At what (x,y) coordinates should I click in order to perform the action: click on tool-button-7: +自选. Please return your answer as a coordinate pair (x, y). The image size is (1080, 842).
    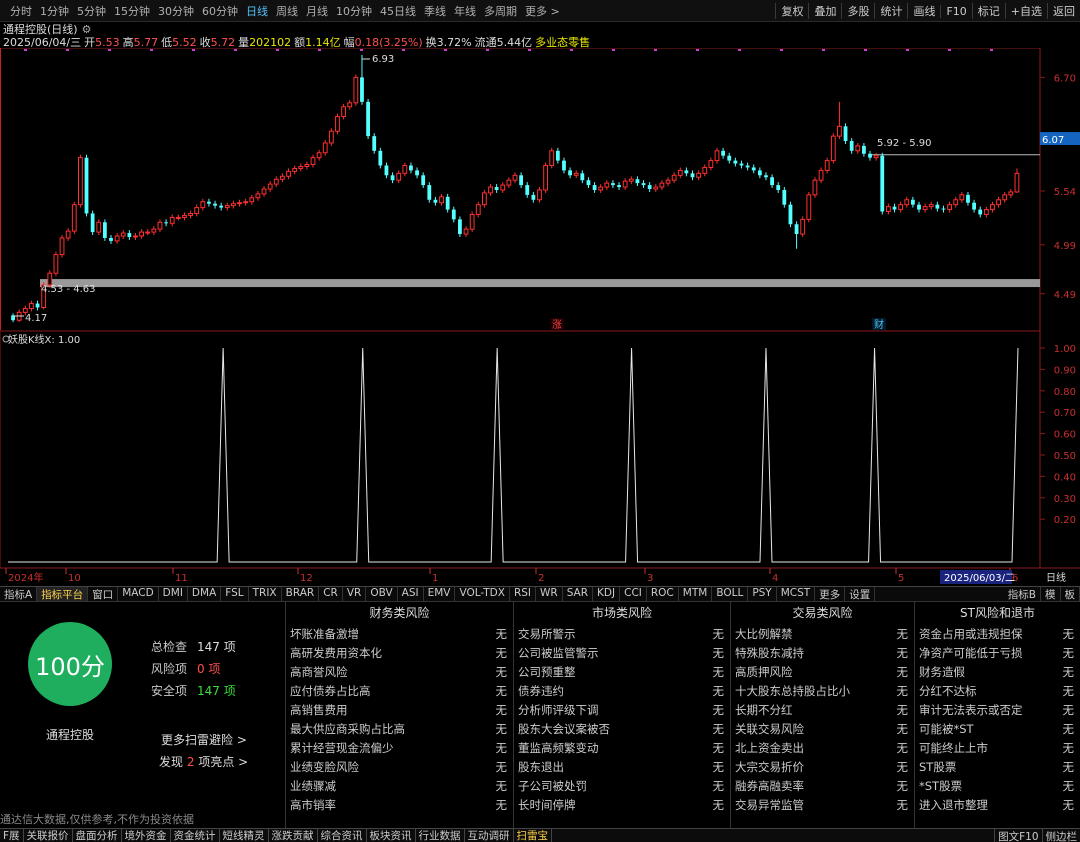
    Looking at the image, I should click on (1025, 11).